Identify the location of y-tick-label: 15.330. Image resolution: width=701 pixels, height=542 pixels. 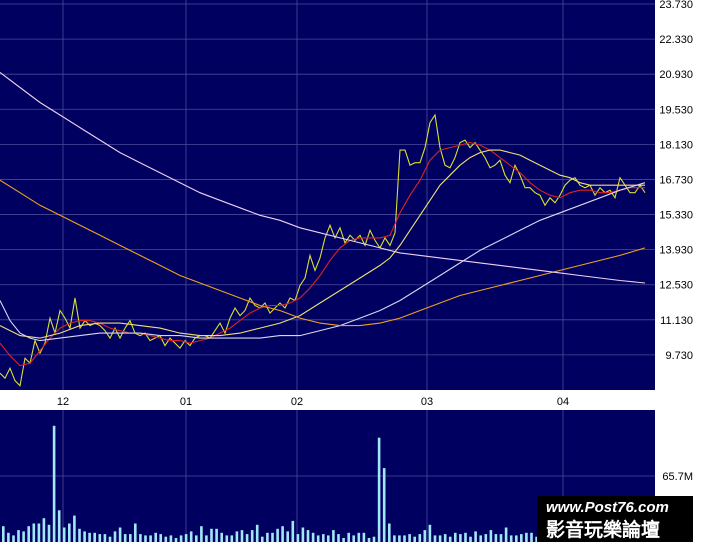
(676, 216).